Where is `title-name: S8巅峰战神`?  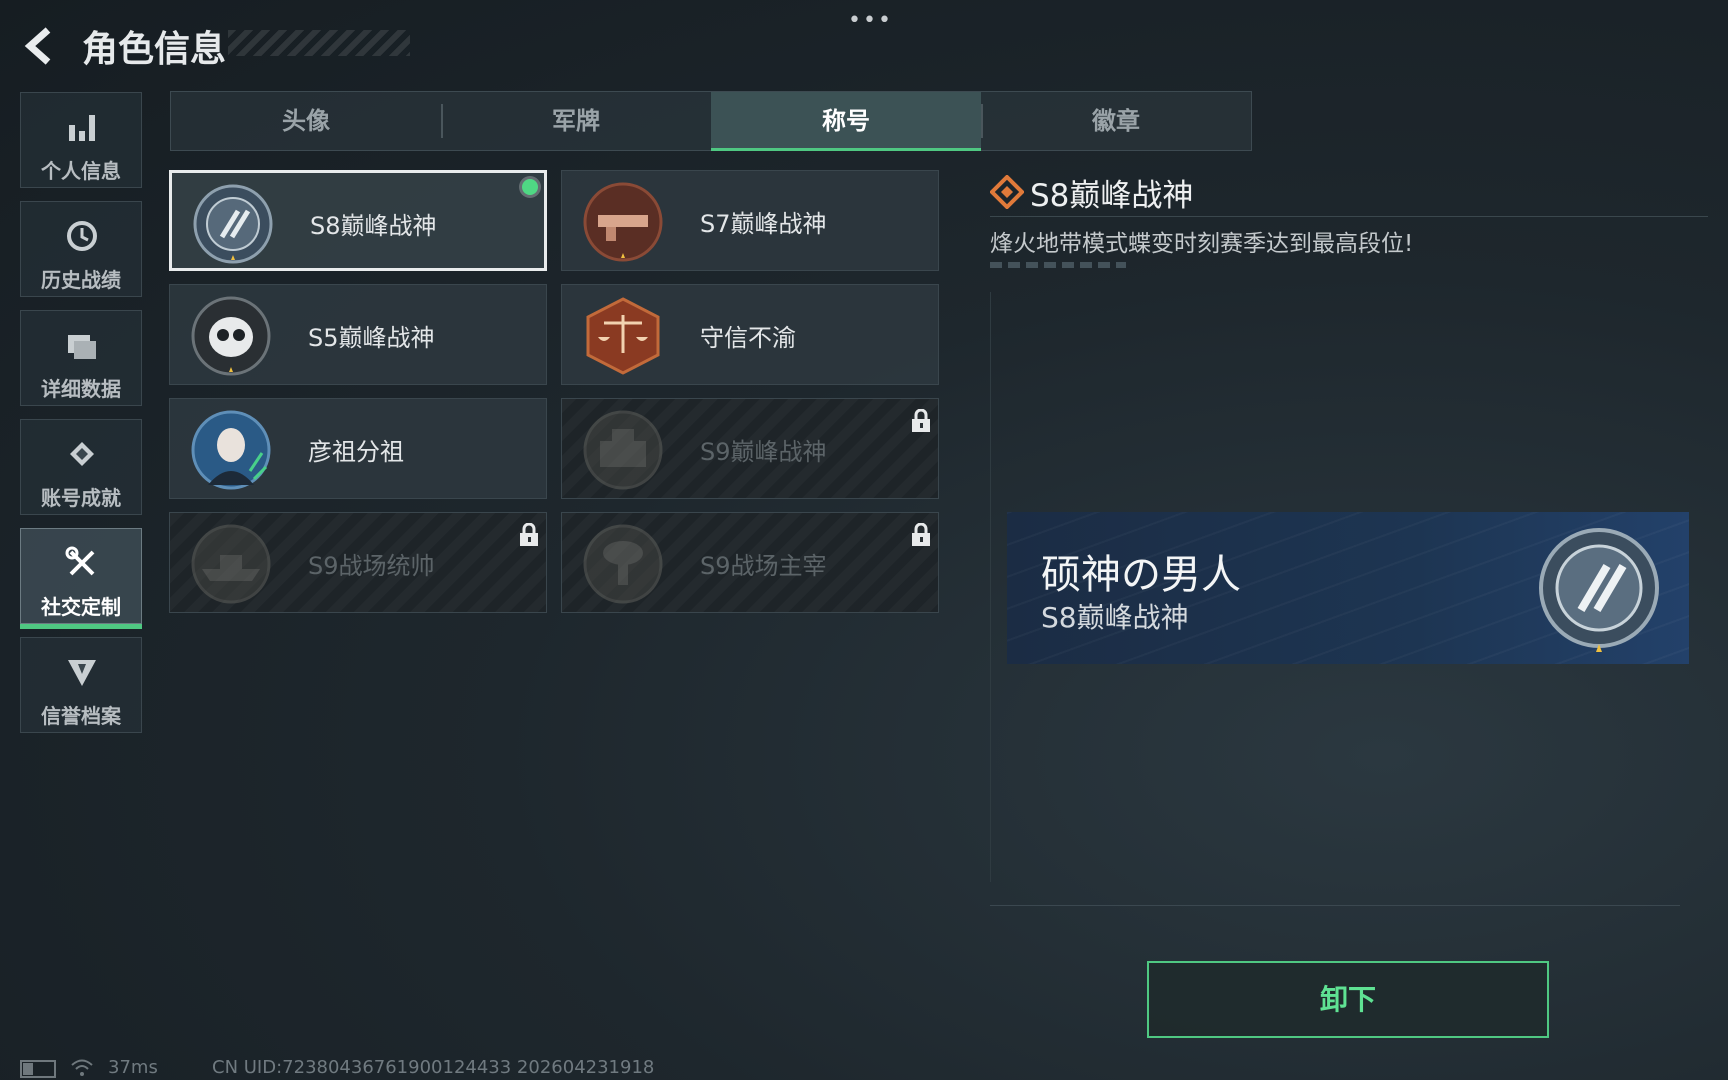 title-name: S8巅峰战神 is located at coordinates (373, 226).